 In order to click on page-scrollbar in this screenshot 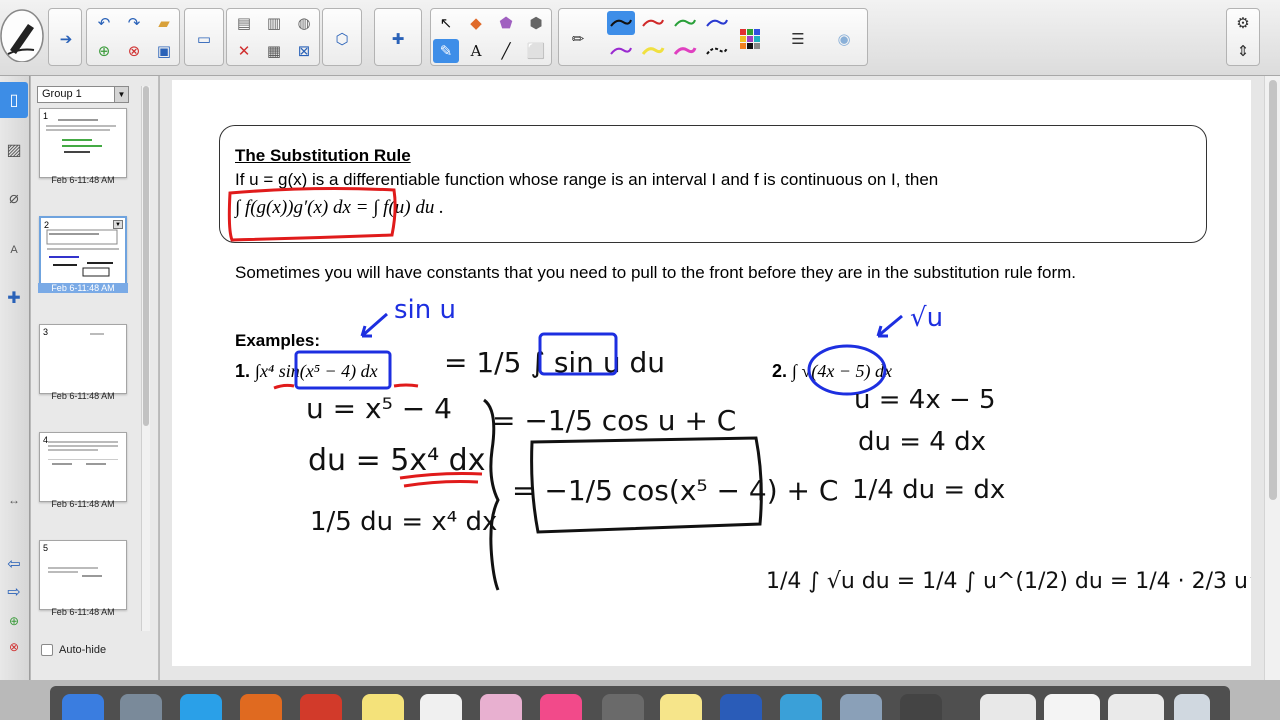, I will do `click(1272, 378)`.